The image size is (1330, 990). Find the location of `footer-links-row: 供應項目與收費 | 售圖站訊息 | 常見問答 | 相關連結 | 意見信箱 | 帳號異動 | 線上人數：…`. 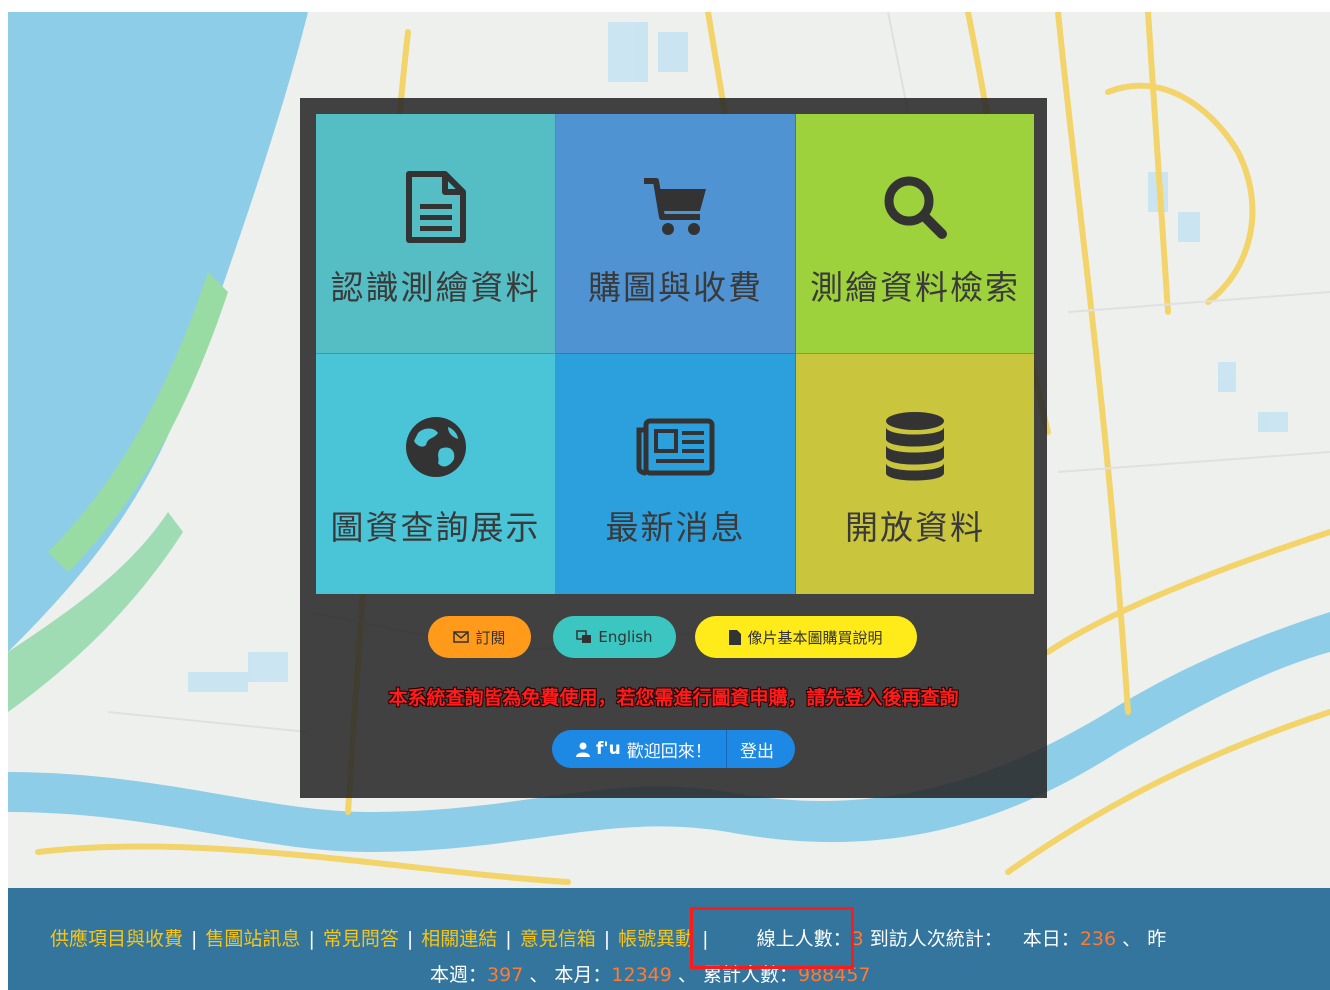

footer-links-row: 供應項目與收費 | 售圖站訊息 | 常見問答 | 相關連結 | 意見信箱 | 帳號異動 | 線上人數：… is located at coordinates (608, 937).